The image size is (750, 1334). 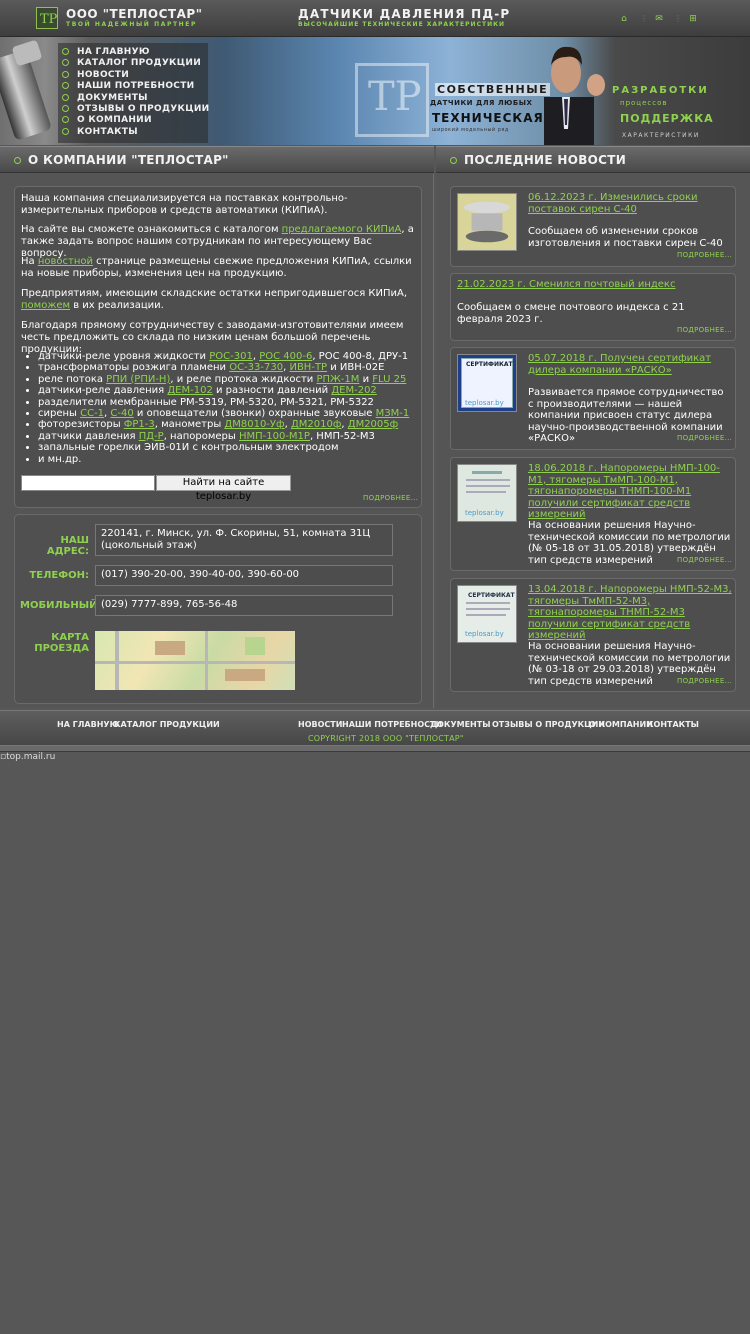 What do you see at coordinates (337, 379) in the screenshot?
I see `product-link: РПЖ-1М` at bounding box center [337, 379].